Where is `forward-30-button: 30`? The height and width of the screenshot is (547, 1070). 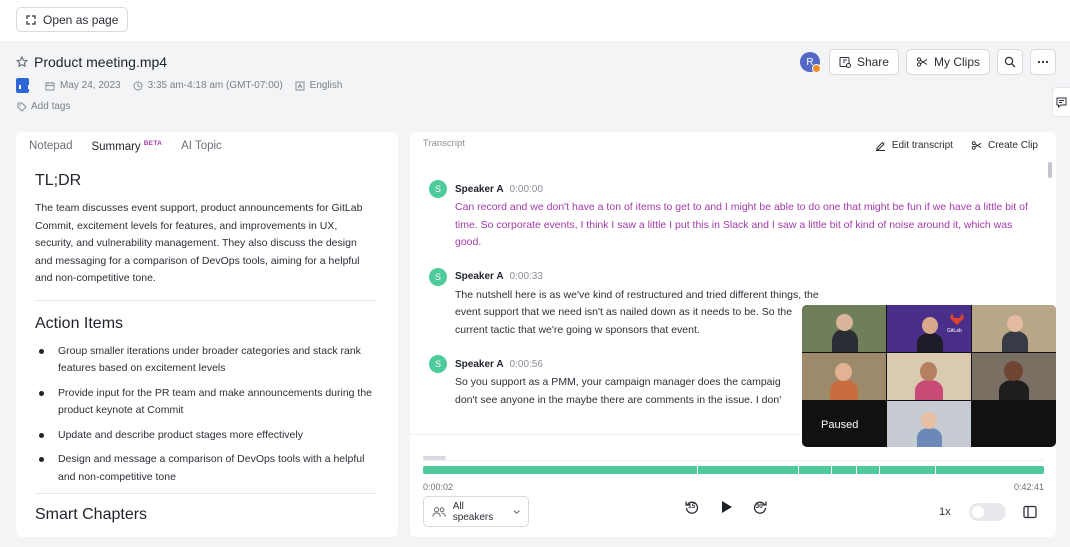 forward-30-button: 30 is located at coordinates (760, 507).